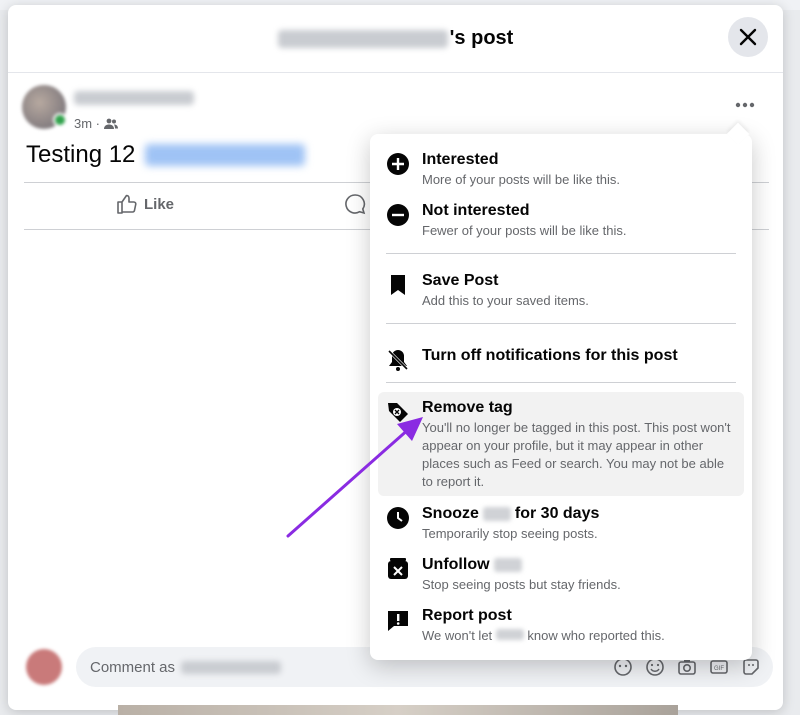 The width and height of the screenshot is (800, 715). I want to click on menu-item-title: Interested, so click(460, 159).